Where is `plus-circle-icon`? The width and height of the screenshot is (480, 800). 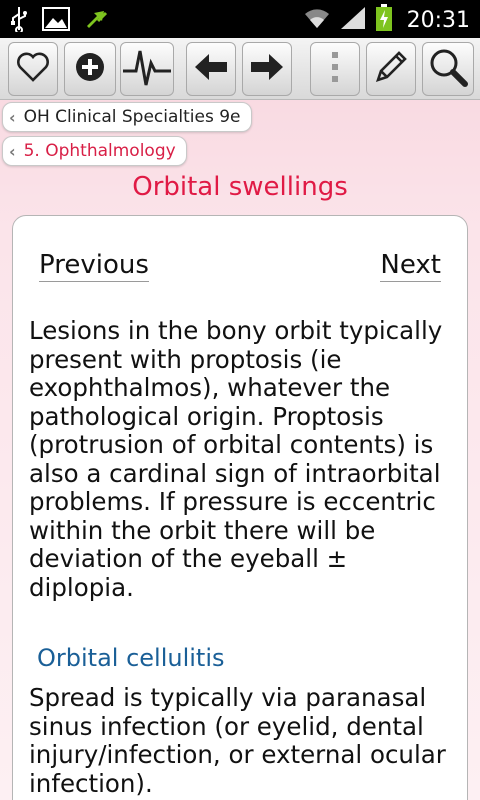
plus-circle-icon is located at coordinates (90, 69).